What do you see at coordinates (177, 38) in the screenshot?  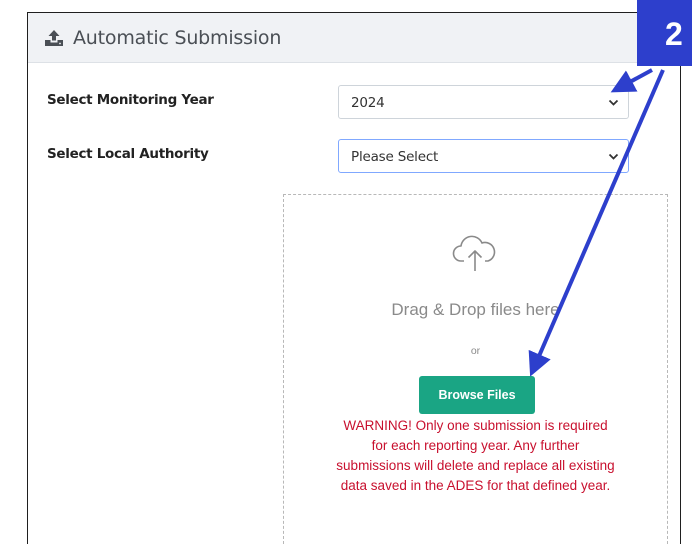 I see `panel-title: Automatic Submission` at bounding box center [177, 38].